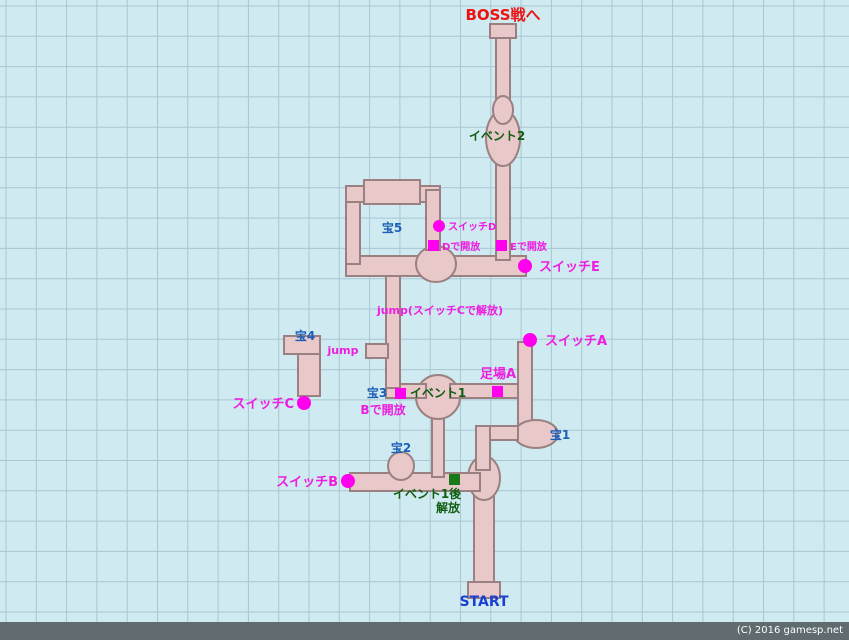 This screenshot has height=640, width=849. Describe the element at coordinates (560, 434) in the screenshot. I see `treasure1-label: 宝1` at that location.